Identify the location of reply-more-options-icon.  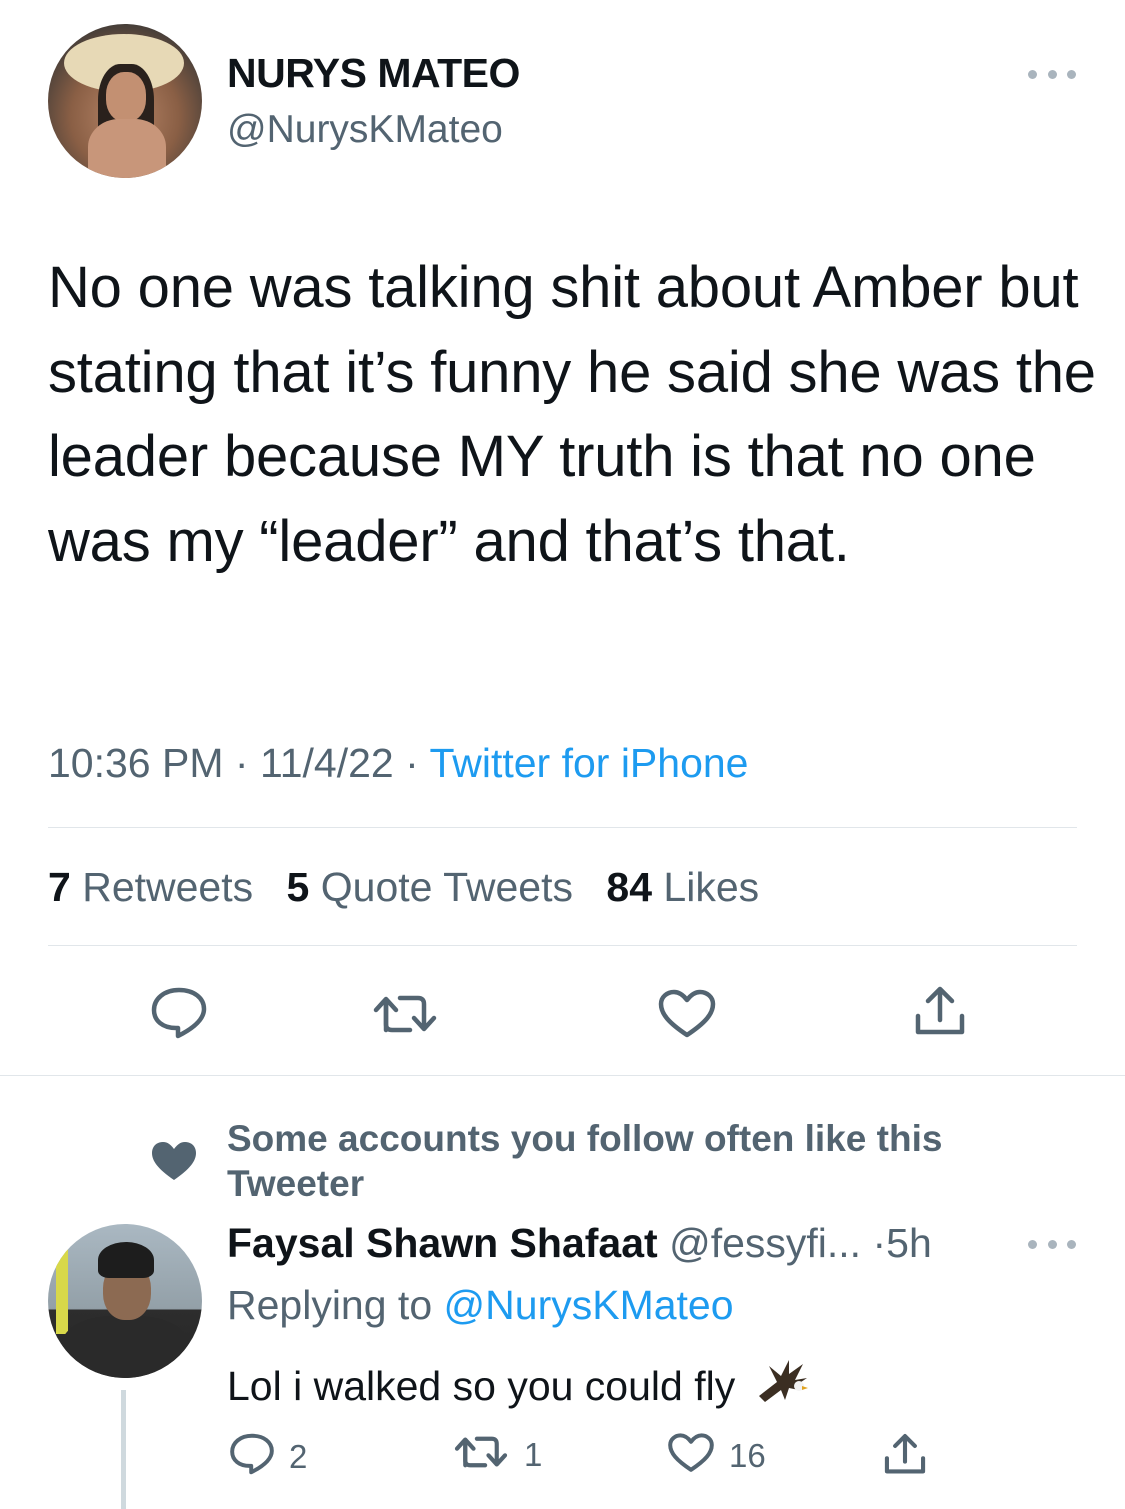
(1052, 1244).